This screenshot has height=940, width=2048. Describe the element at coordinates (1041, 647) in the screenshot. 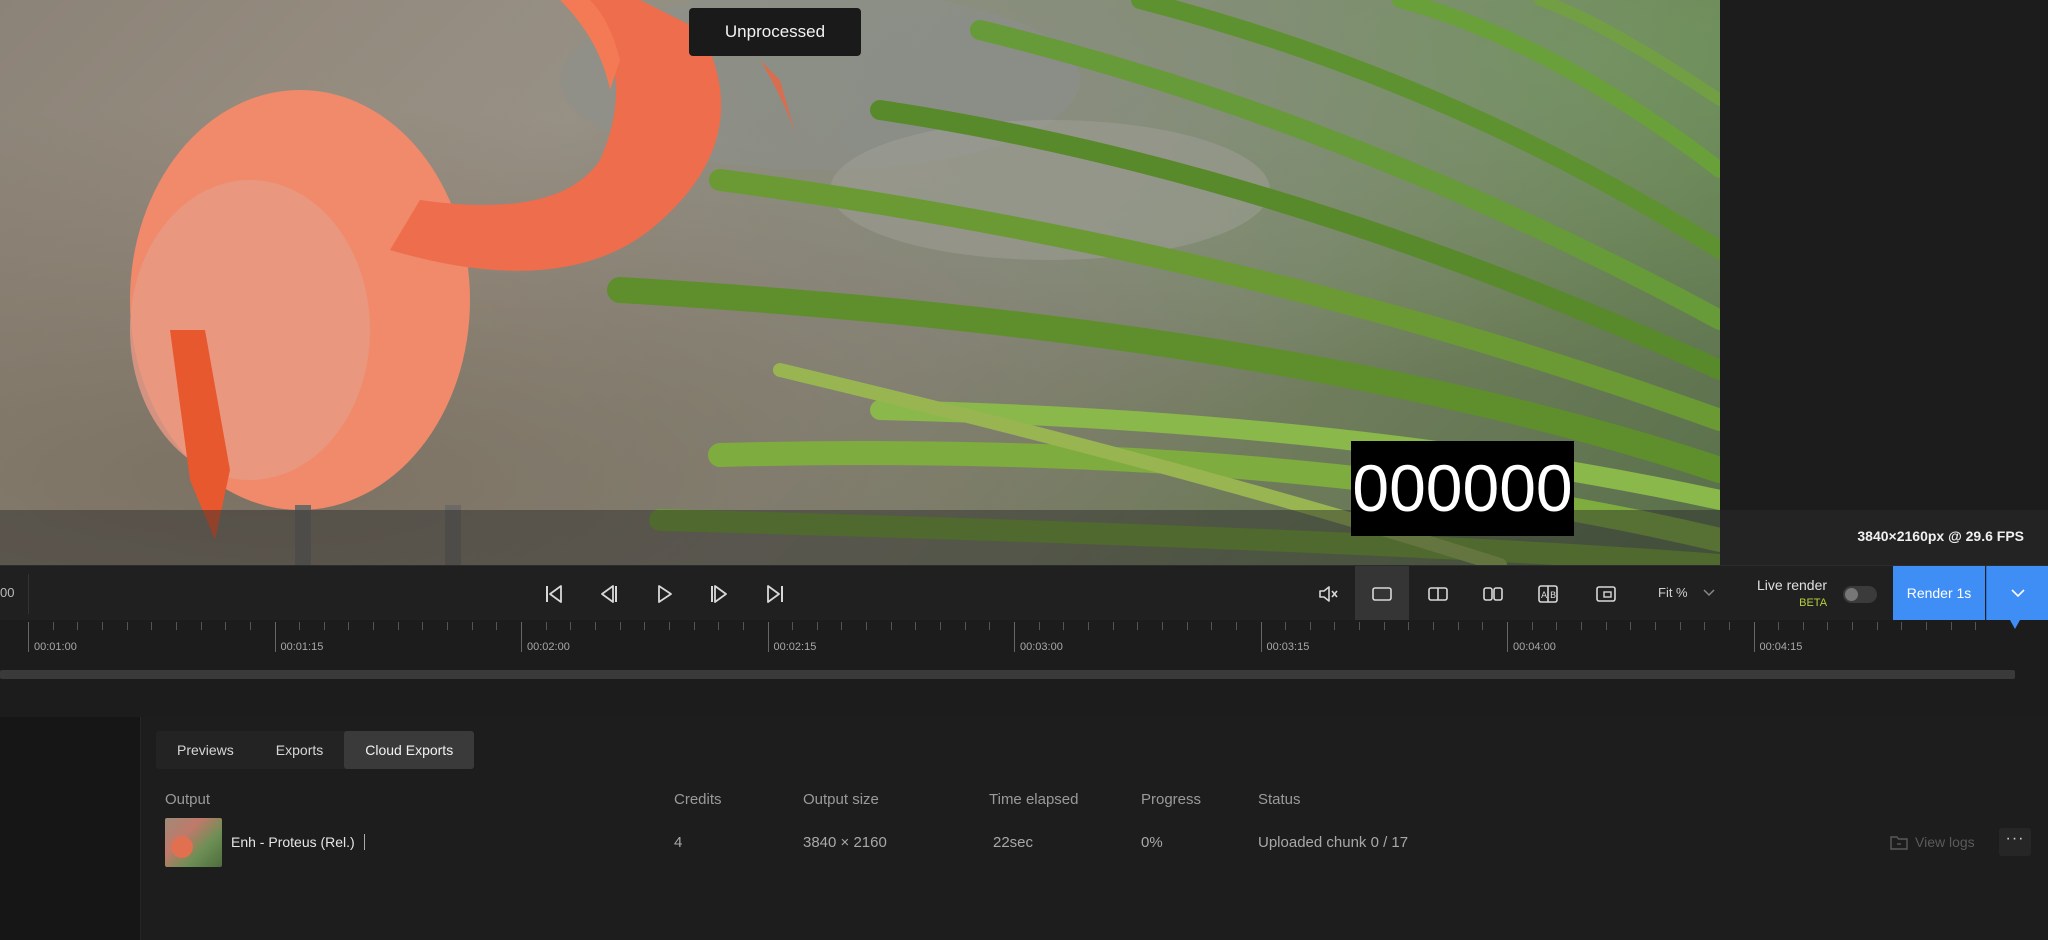

I see `timeline-tick-label: 00:03:00` at that location.